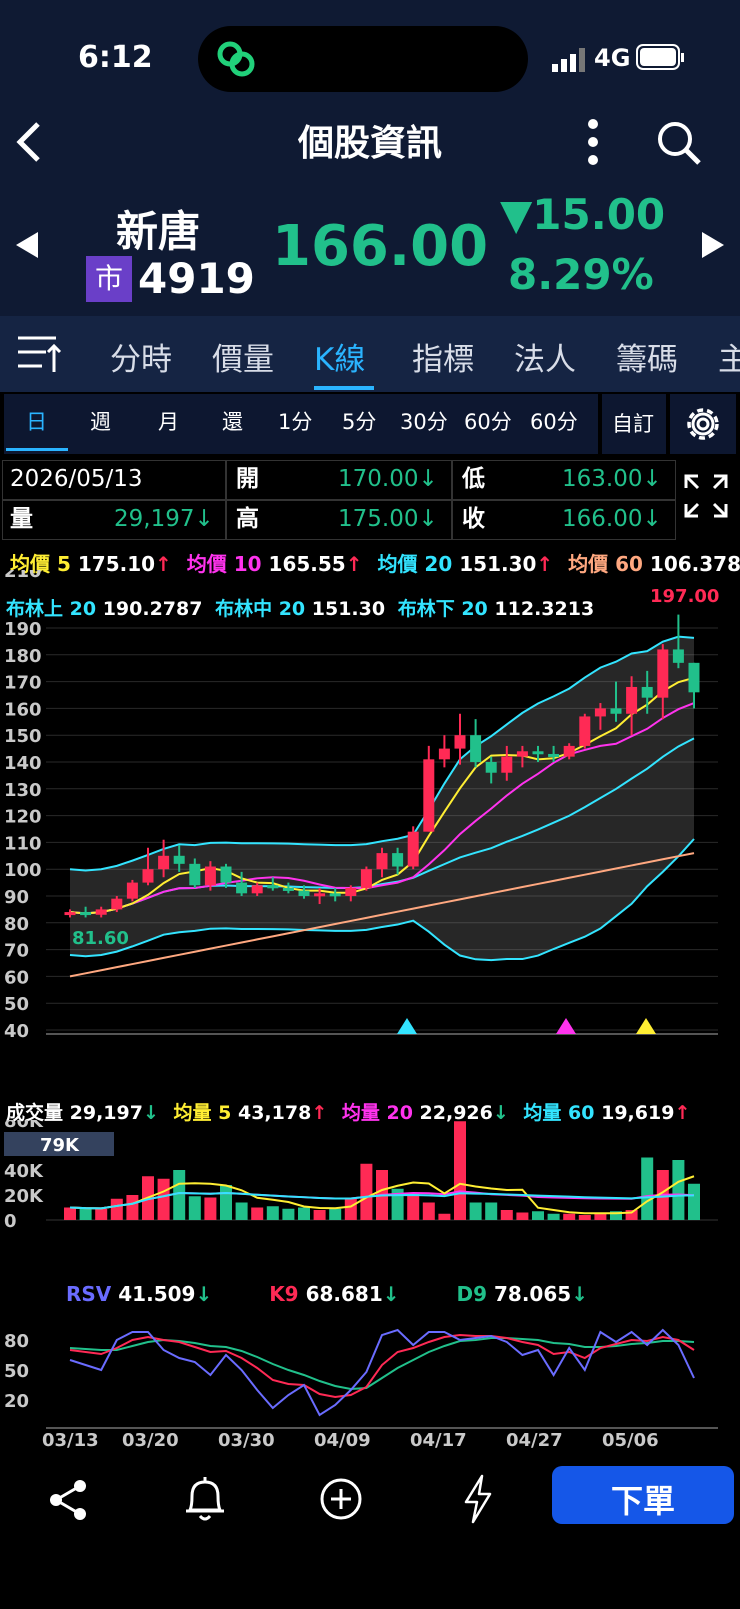 This screenshot has height=1609, width=740. What do you see at coordinates (339, 356) in the screenshot?
I see `tab-kline: K線` at bounding box center [339, 356].